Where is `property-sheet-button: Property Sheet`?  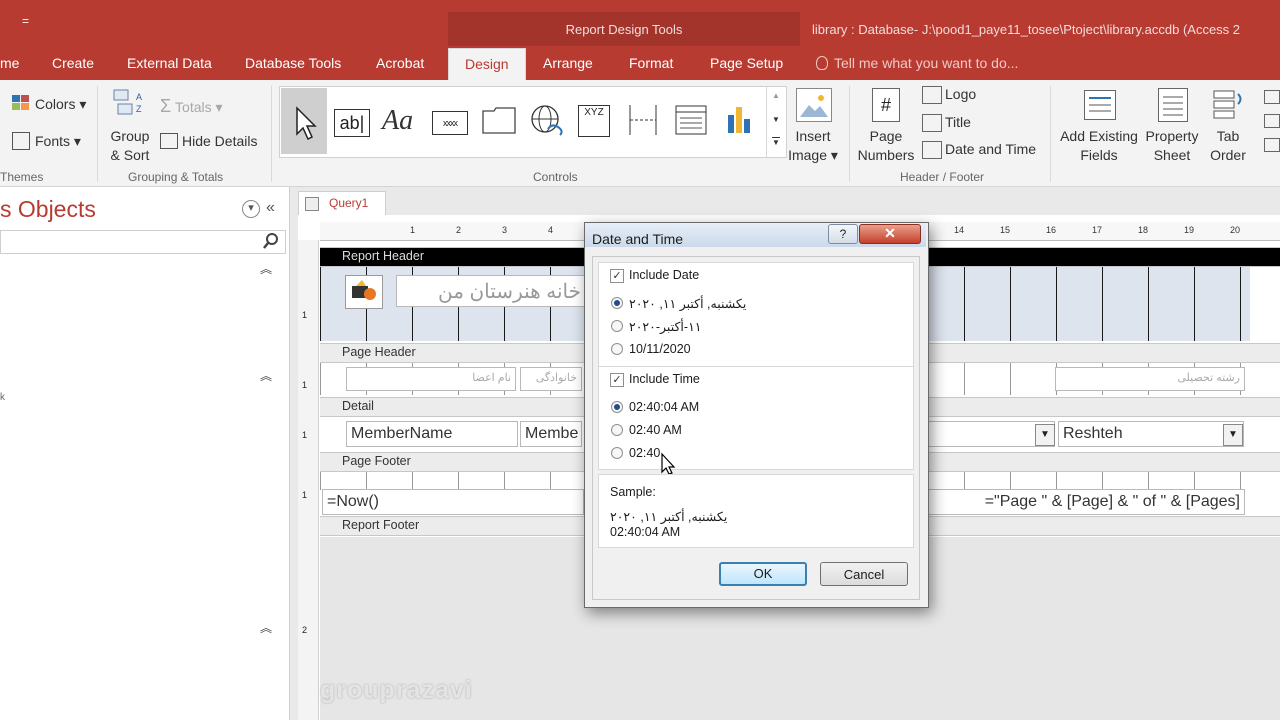
property-sheet-button: Property Sheet is located at coordinates (1172, 146).